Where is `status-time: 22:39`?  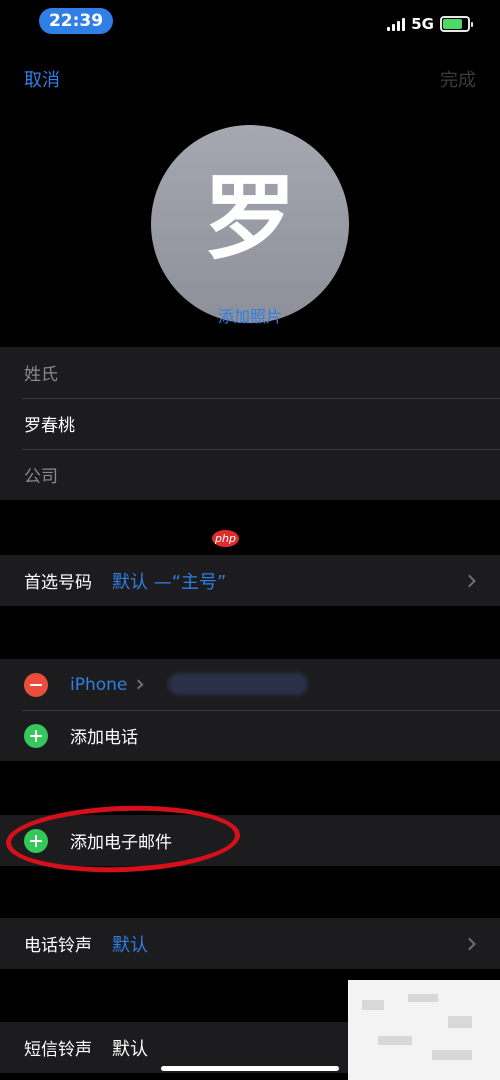 status-time: 22:39 is located at coordinates (76, 21).